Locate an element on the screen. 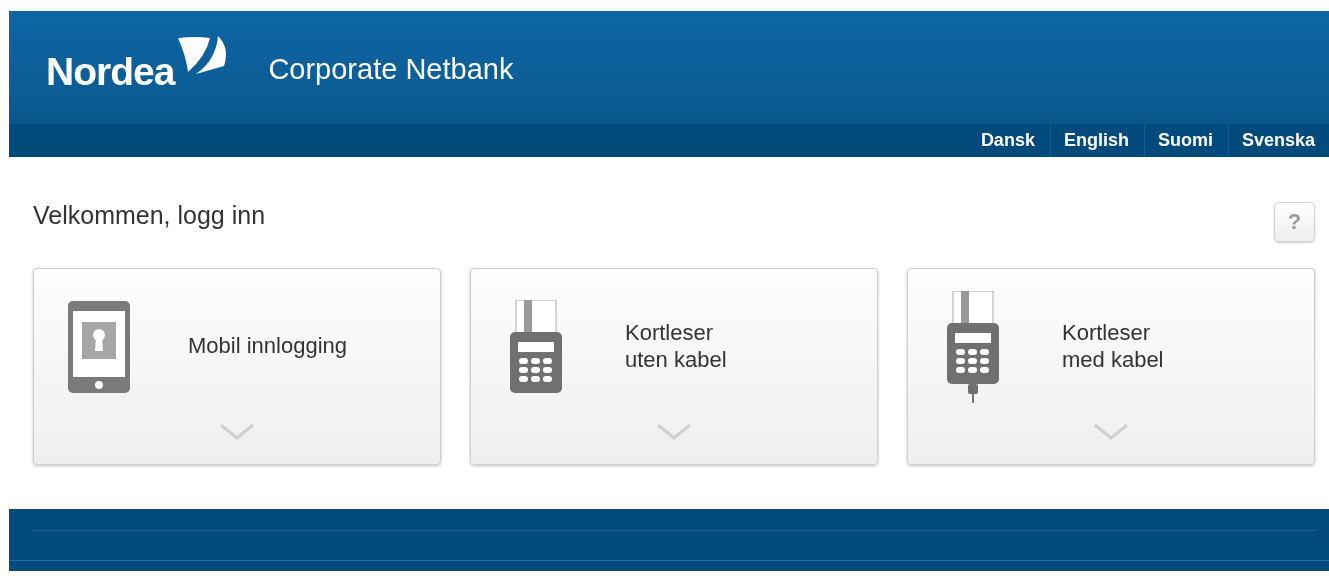  language-link: Suomi is located at coordinates (1185, 140).